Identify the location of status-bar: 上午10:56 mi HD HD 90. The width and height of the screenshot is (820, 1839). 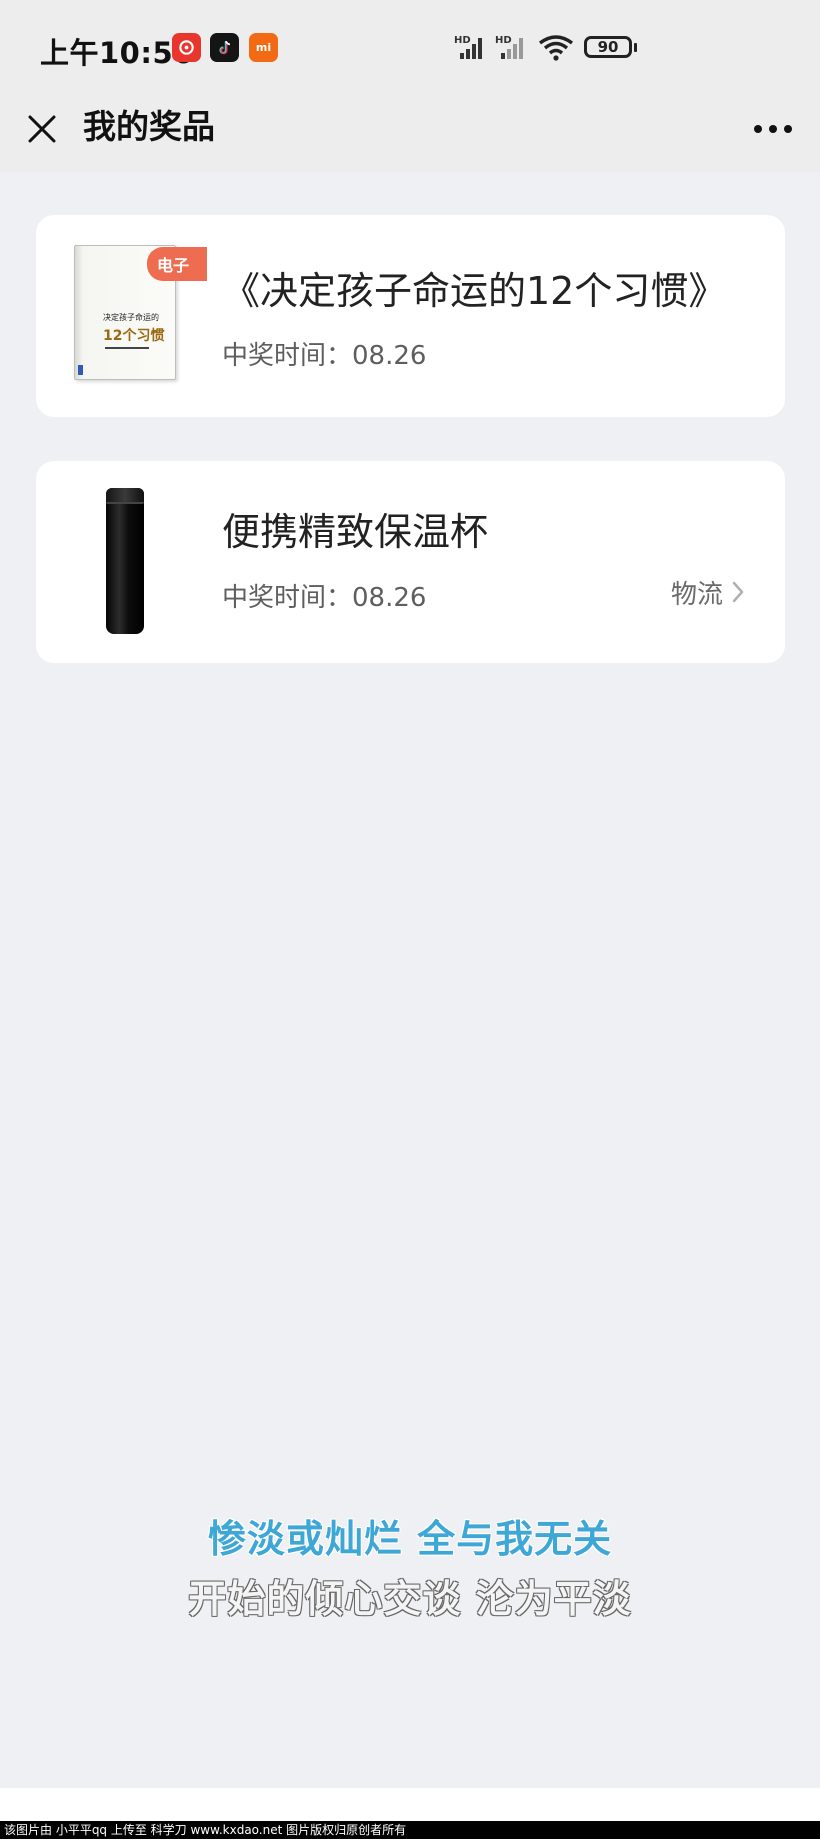
(410, 47).